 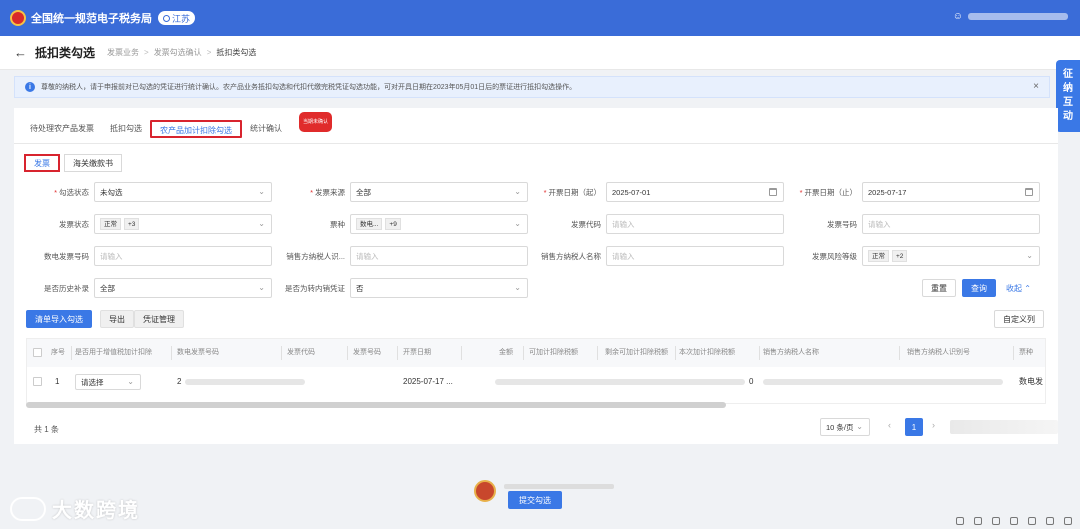 What do you see at coordinates (586, 224) in the screenshot?
I see `filter-label: 发票代码` at bounding box center [586, 224].